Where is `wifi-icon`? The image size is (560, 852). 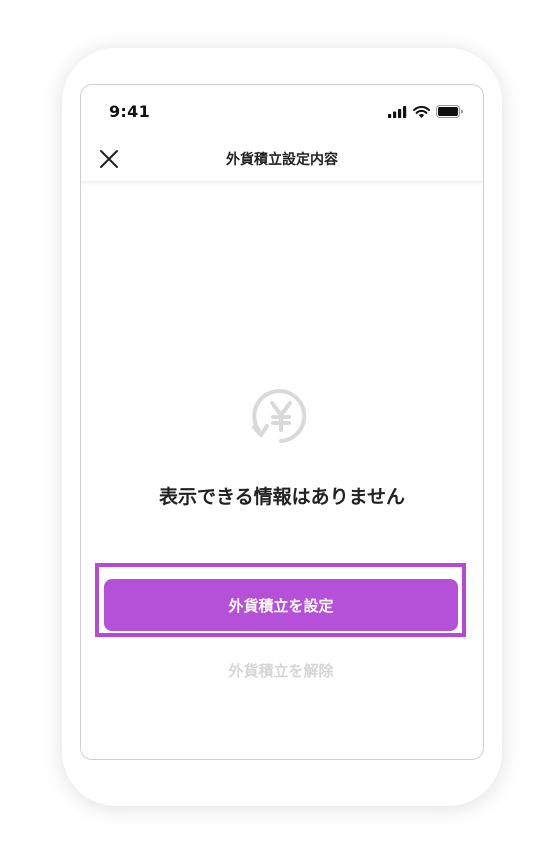
wifi-icon is located at coordinates (421, 111).